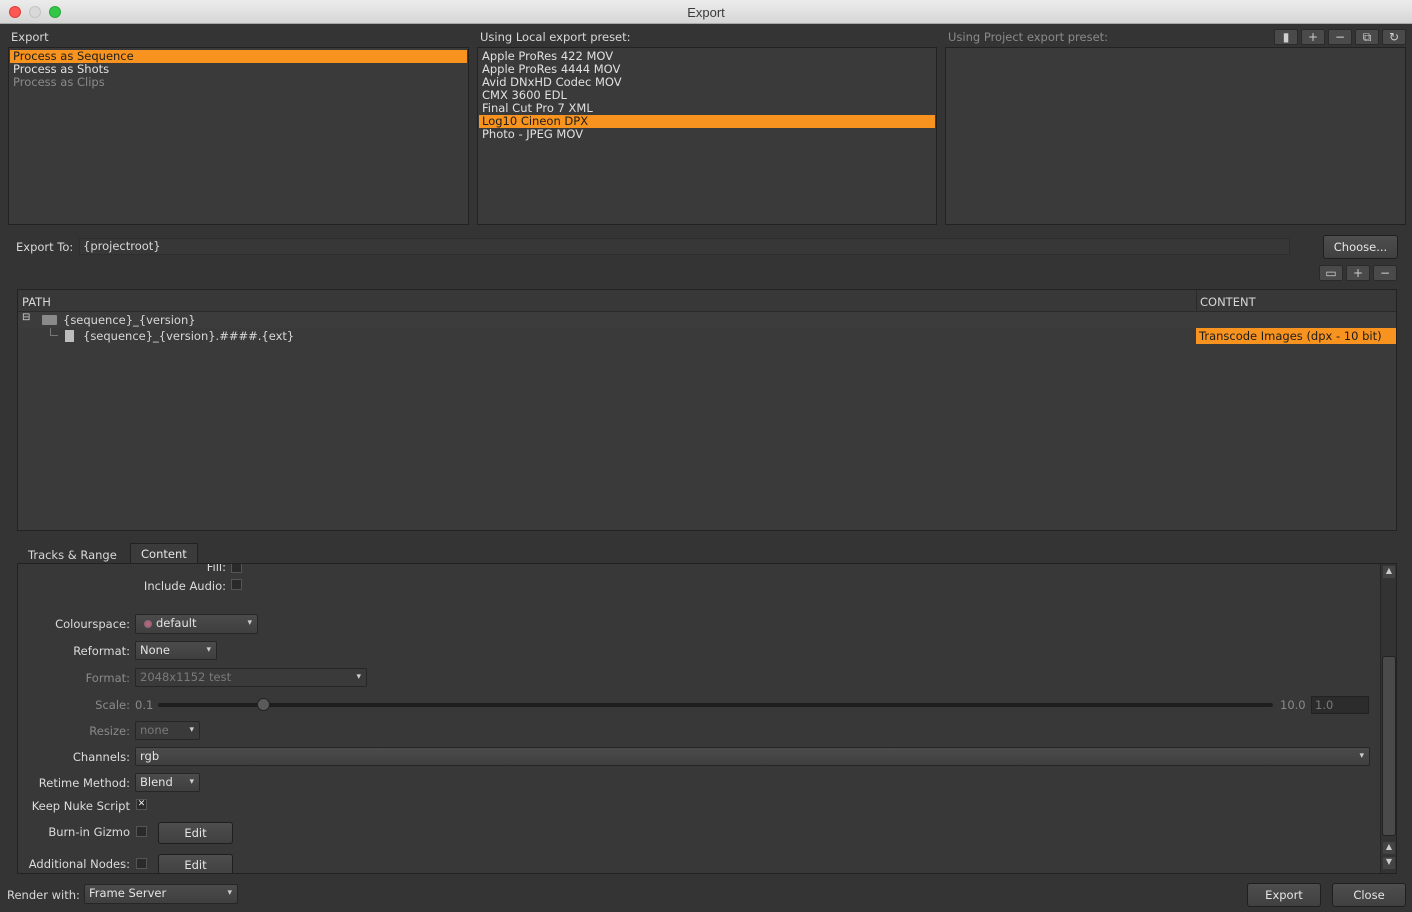 The width and height of the screenshot is (1412, 912). Describe the element at coordinates (89, 832) in the screenshot. I see `burnin-gizmo-label: Burn-in Gizmo` at that location.